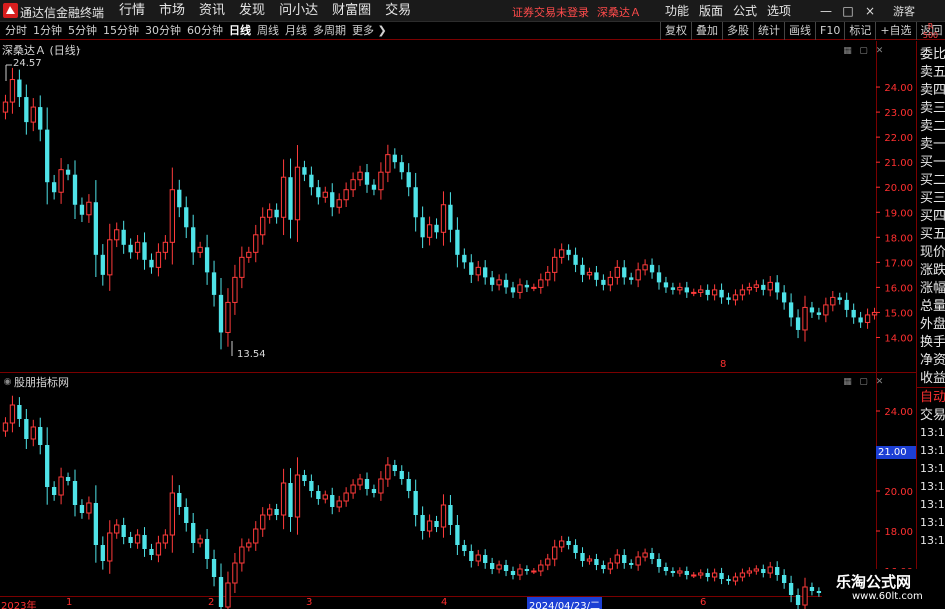 This screenshot has width=945, height=609. I want to click on restore-icon: ▢, so click(863, 51).